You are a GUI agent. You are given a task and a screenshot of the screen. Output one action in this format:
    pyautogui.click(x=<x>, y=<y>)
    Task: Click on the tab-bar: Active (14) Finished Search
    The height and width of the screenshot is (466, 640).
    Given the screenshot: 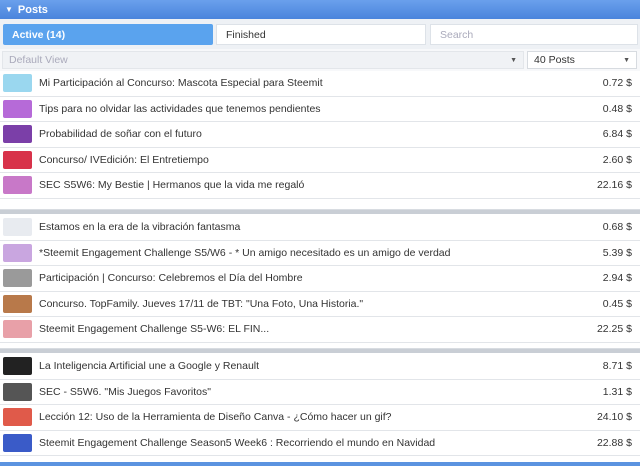 What is the action you would take?
    pyautogui.click(x=320, y=34)
    